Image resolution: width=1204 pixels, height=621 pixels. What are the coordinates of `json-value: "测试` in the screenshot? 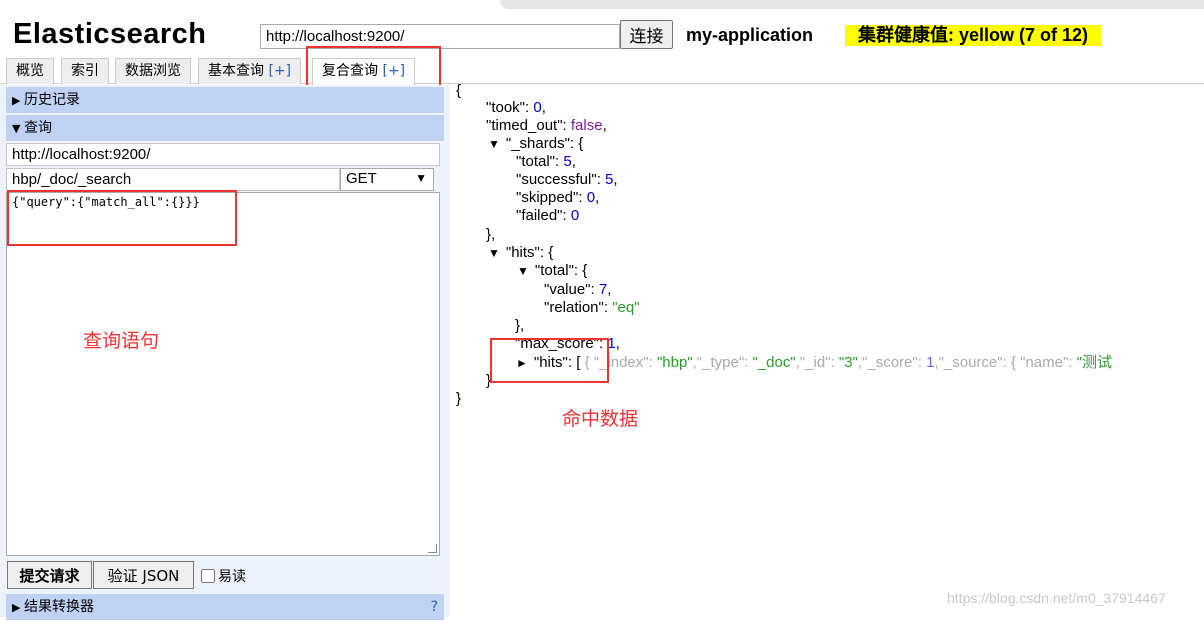 It's located at (1094, 362).